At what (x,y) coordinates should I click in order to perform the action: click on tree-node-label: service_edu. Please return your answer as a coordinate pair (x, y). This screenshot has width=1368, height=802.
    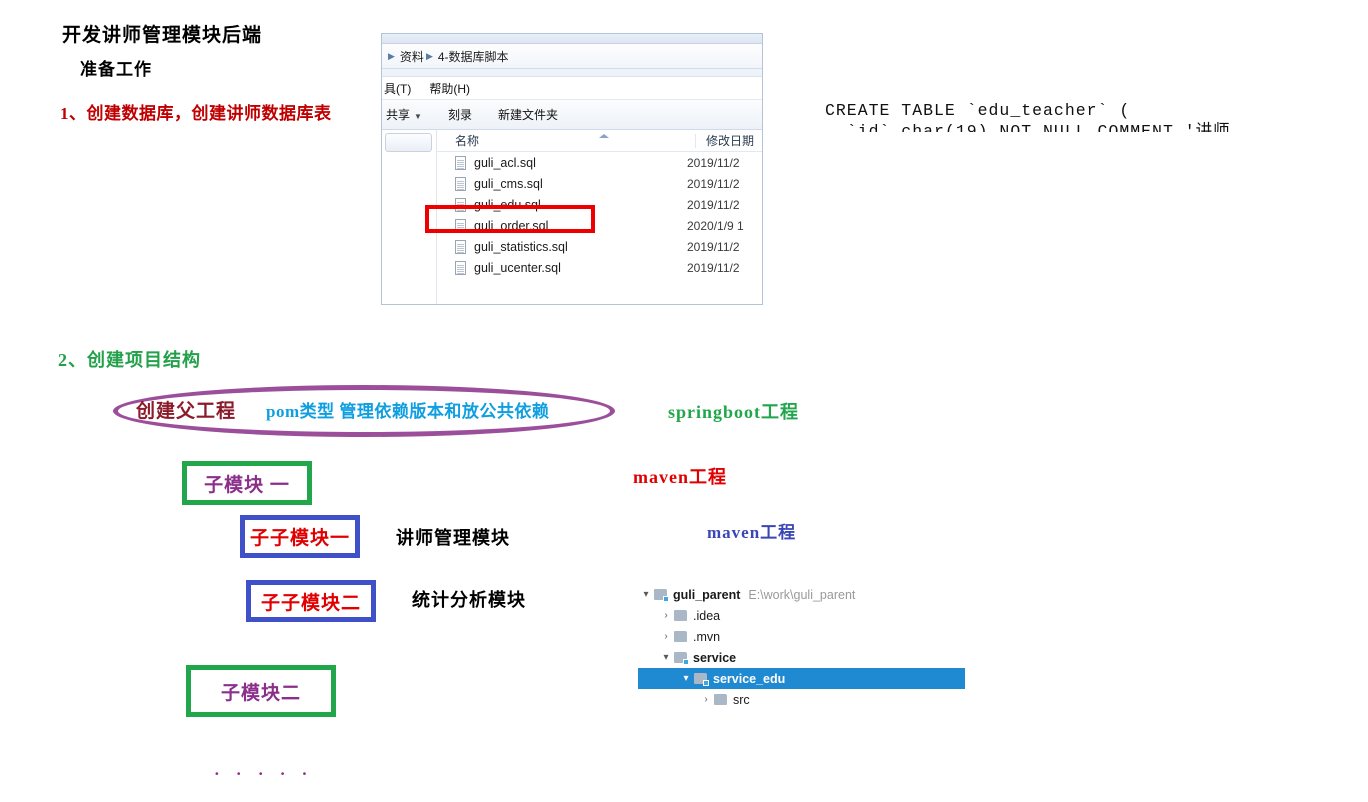
    Looking at the image, I should click on (749, 678).